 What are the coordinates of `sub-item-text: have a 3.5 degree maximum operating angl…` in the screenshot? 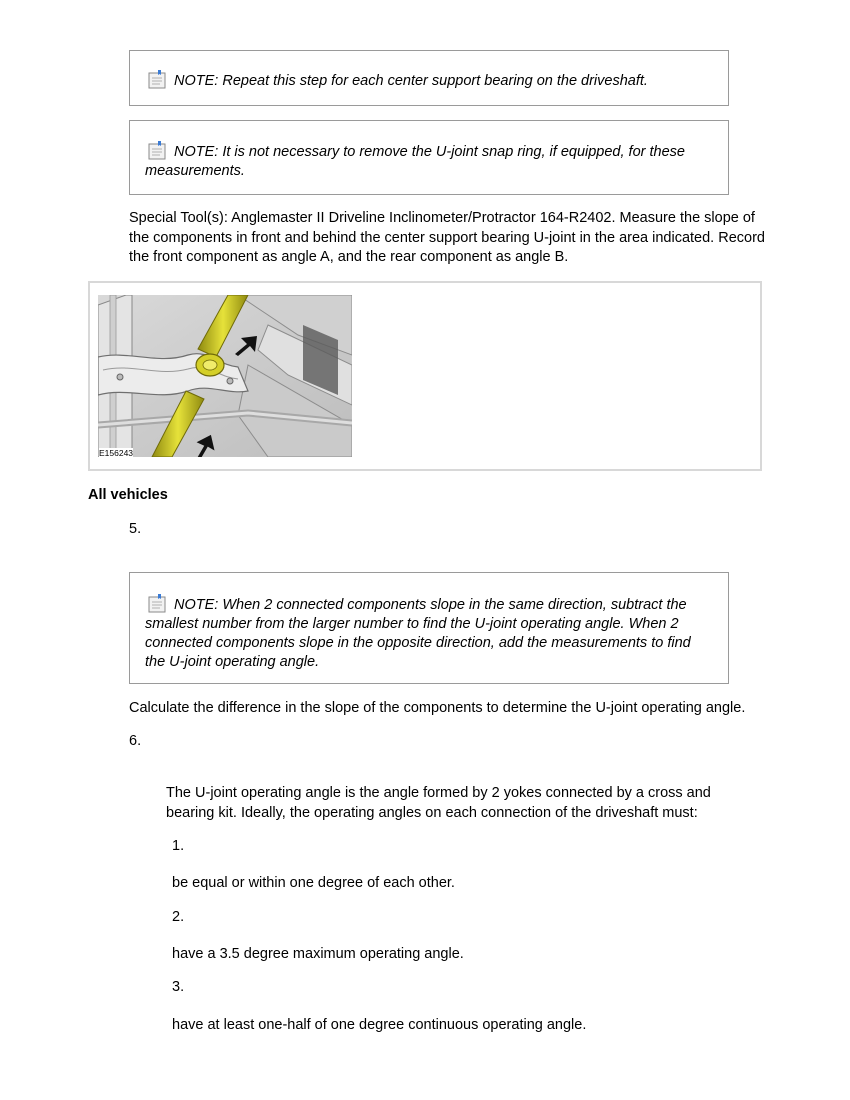 It's located at (318, 954).